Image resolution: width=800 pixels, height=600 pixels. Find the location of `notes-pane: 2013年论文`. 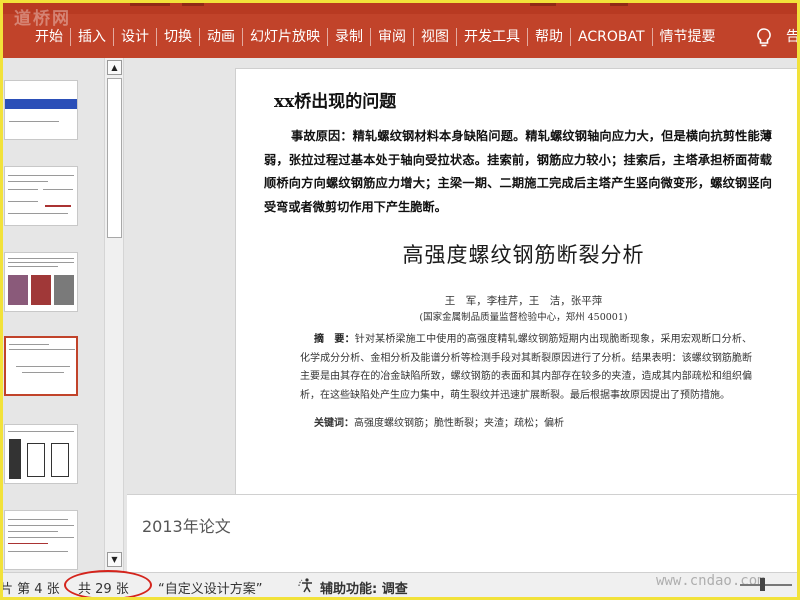

notes-pane: 2013年论文 is located at coordinates (463, 533).